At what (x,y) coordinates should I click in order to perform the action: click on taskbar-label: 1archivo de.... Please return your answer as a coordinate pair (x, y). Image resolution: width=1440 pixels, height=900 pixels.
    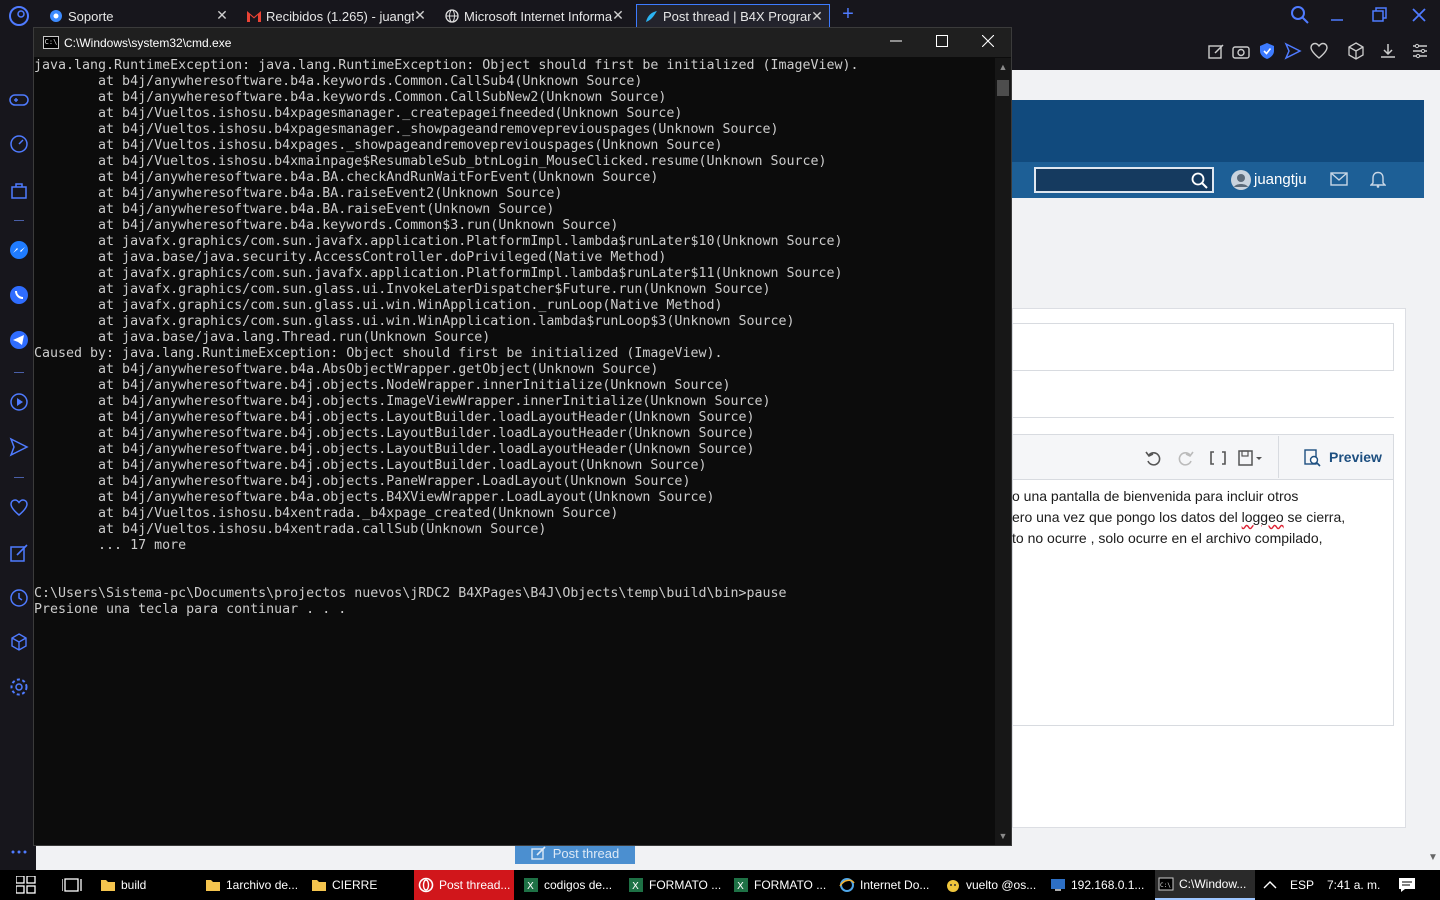
    Looking at the image, I should click on (262, 885).